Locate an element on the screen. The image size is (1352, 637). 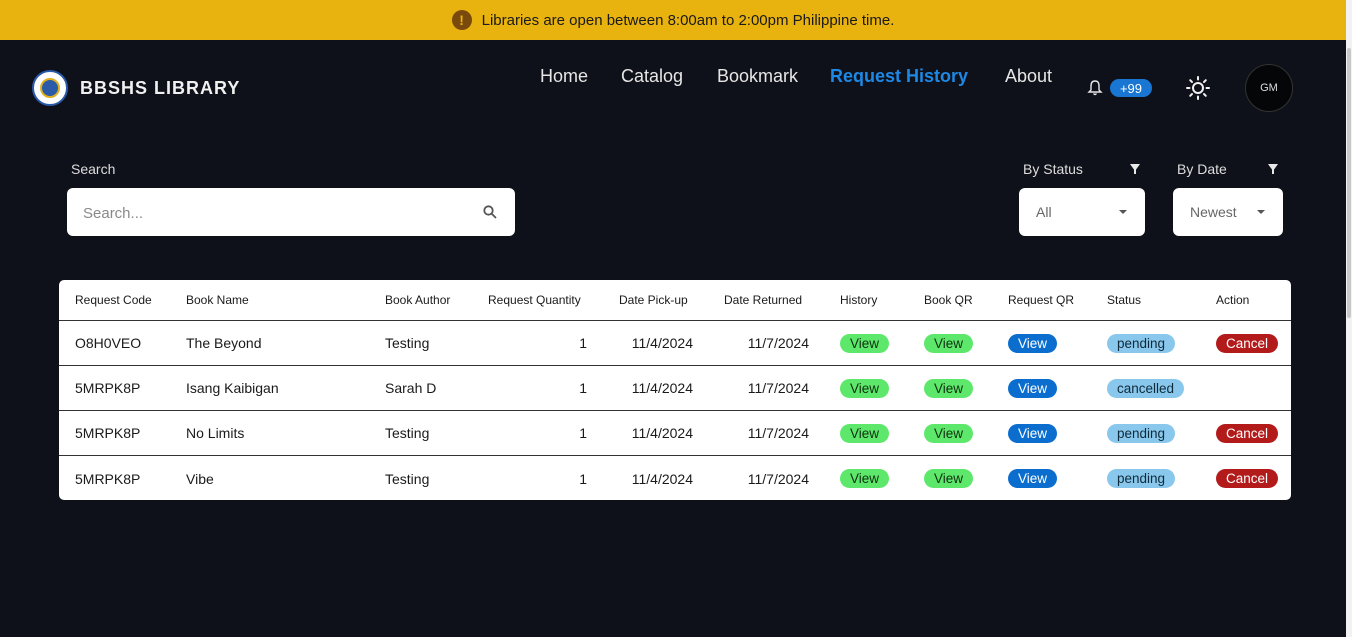
search-box is located at coordinates (291, 212).